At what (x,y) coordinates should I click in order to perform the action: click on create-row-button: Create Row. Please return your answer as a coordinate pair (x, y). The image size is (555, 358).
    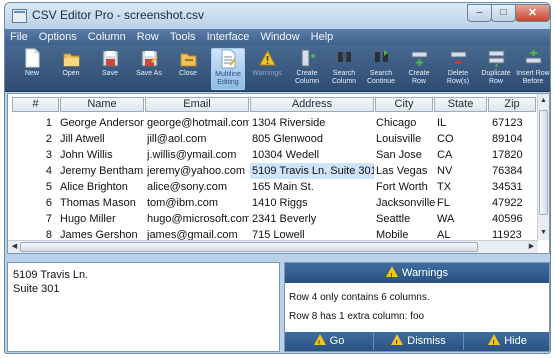
    Looking at the image, I should click on (419, 69).